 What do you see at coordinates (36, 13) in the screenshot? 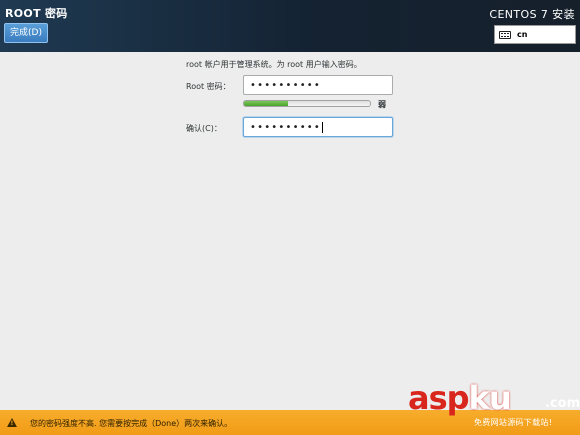
I see `page-title: ROOT 密码` at bounding box center [36, 13].